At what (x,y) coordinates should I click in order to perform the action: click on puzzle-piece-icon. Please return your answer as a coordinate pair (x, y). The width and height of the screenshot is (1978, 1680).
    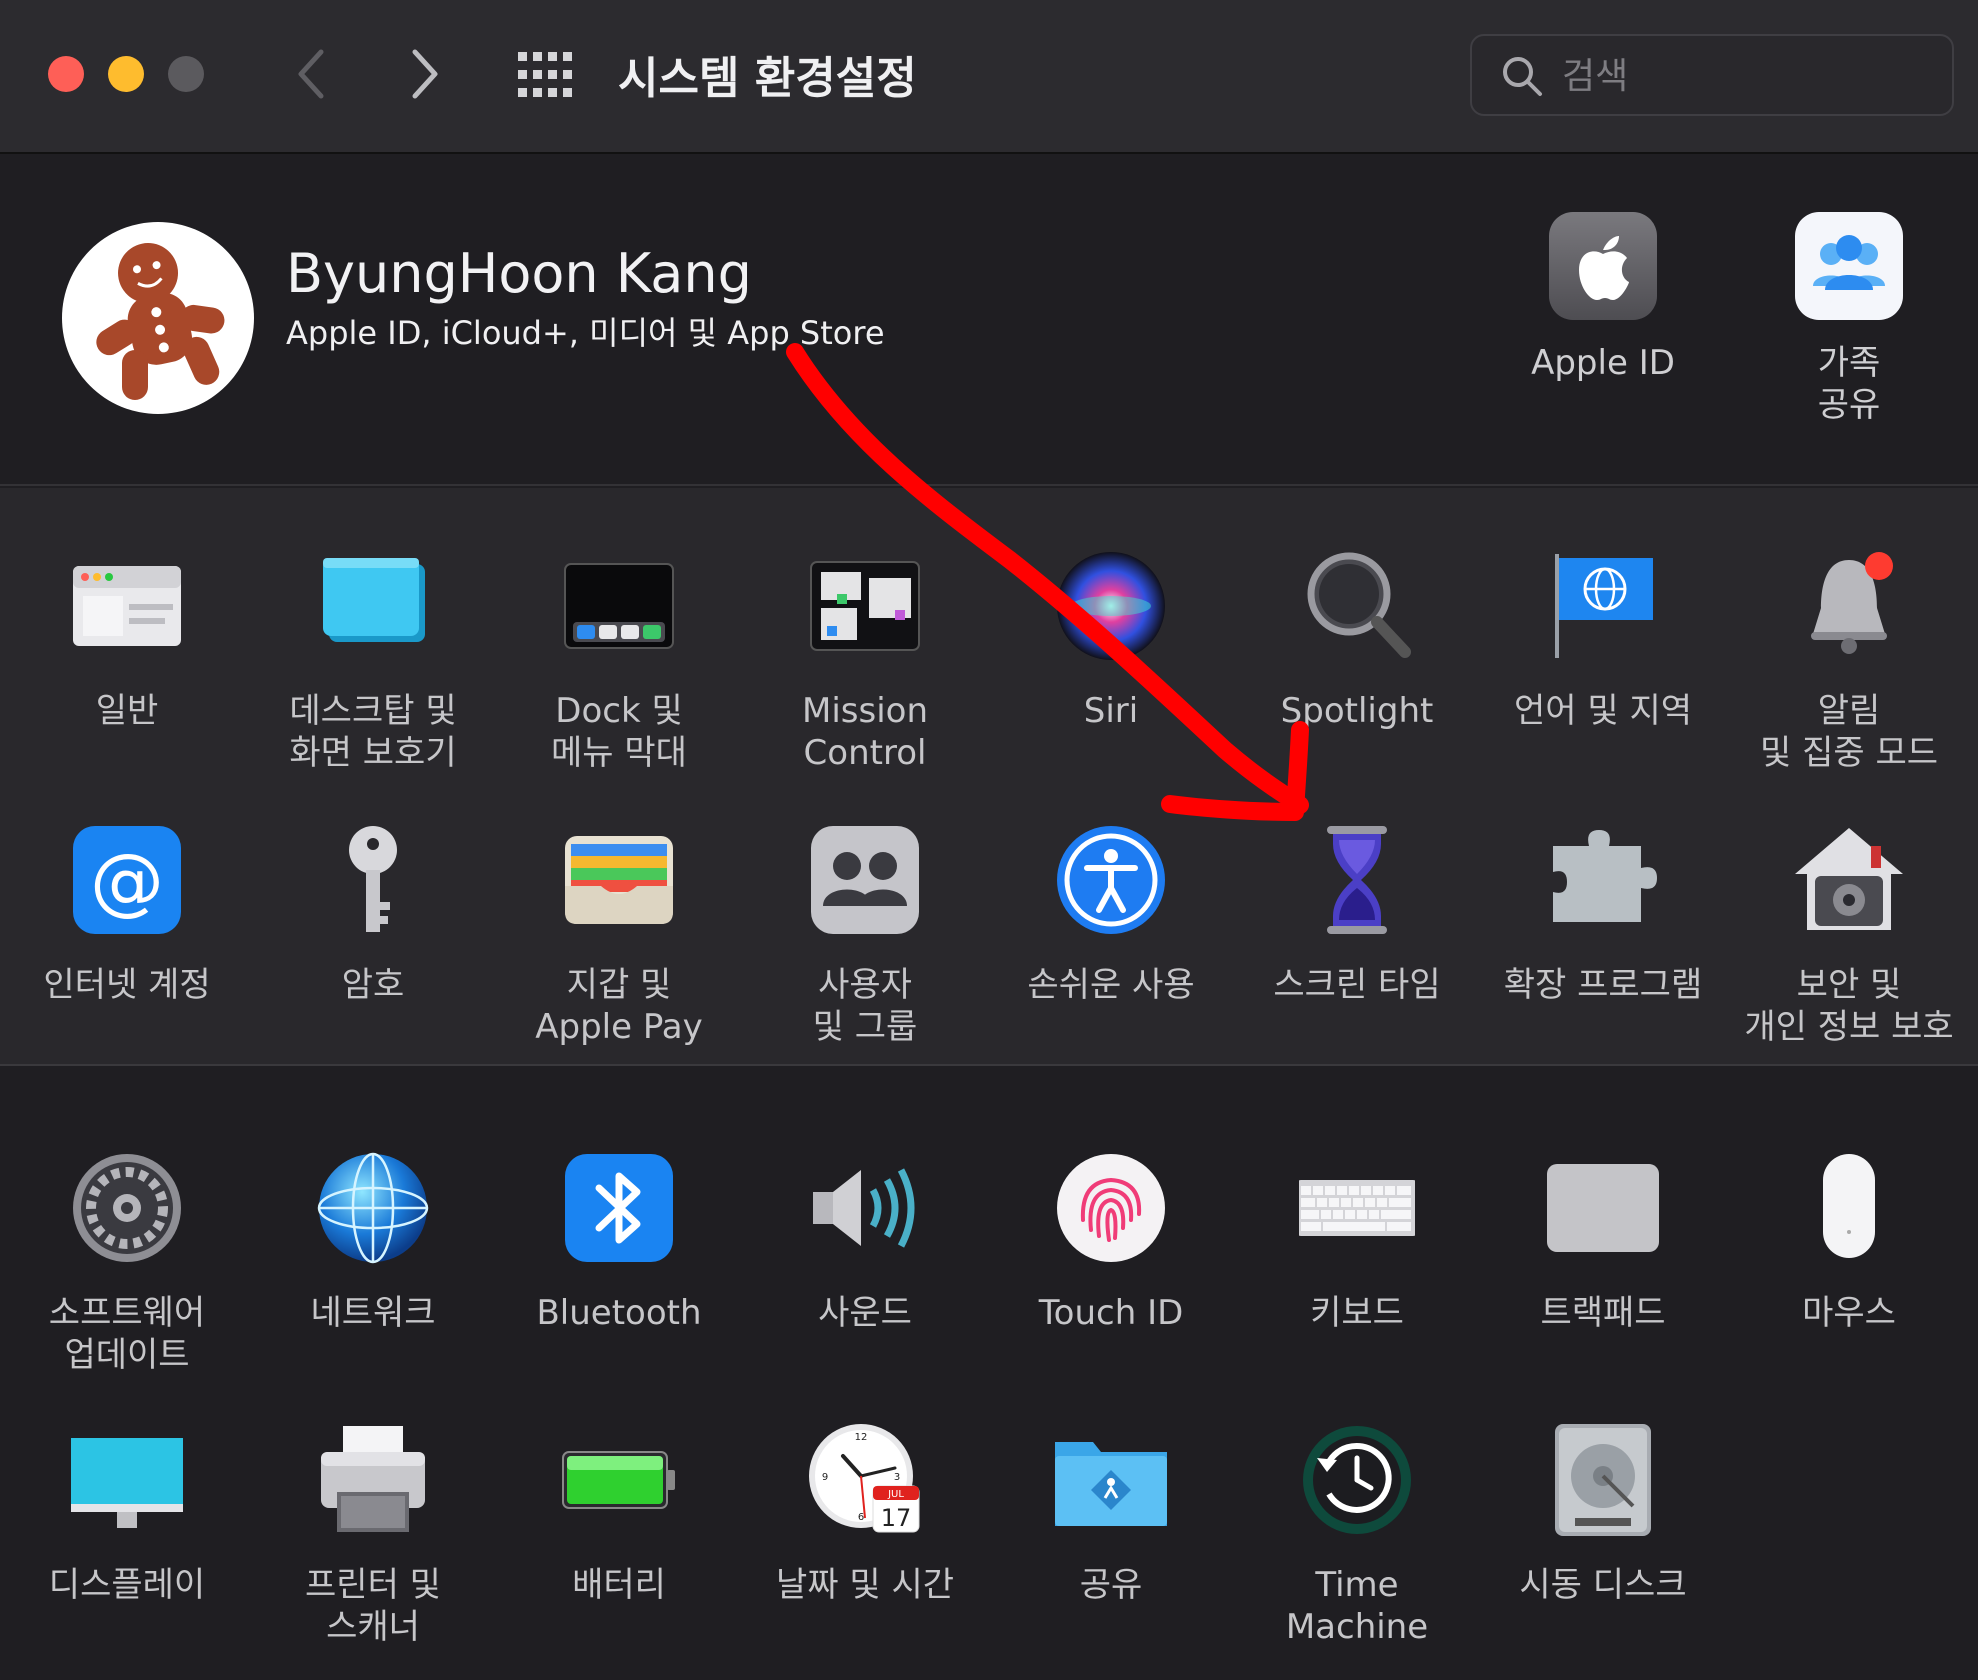
    Looking at the image, I should click on (1603, 880).